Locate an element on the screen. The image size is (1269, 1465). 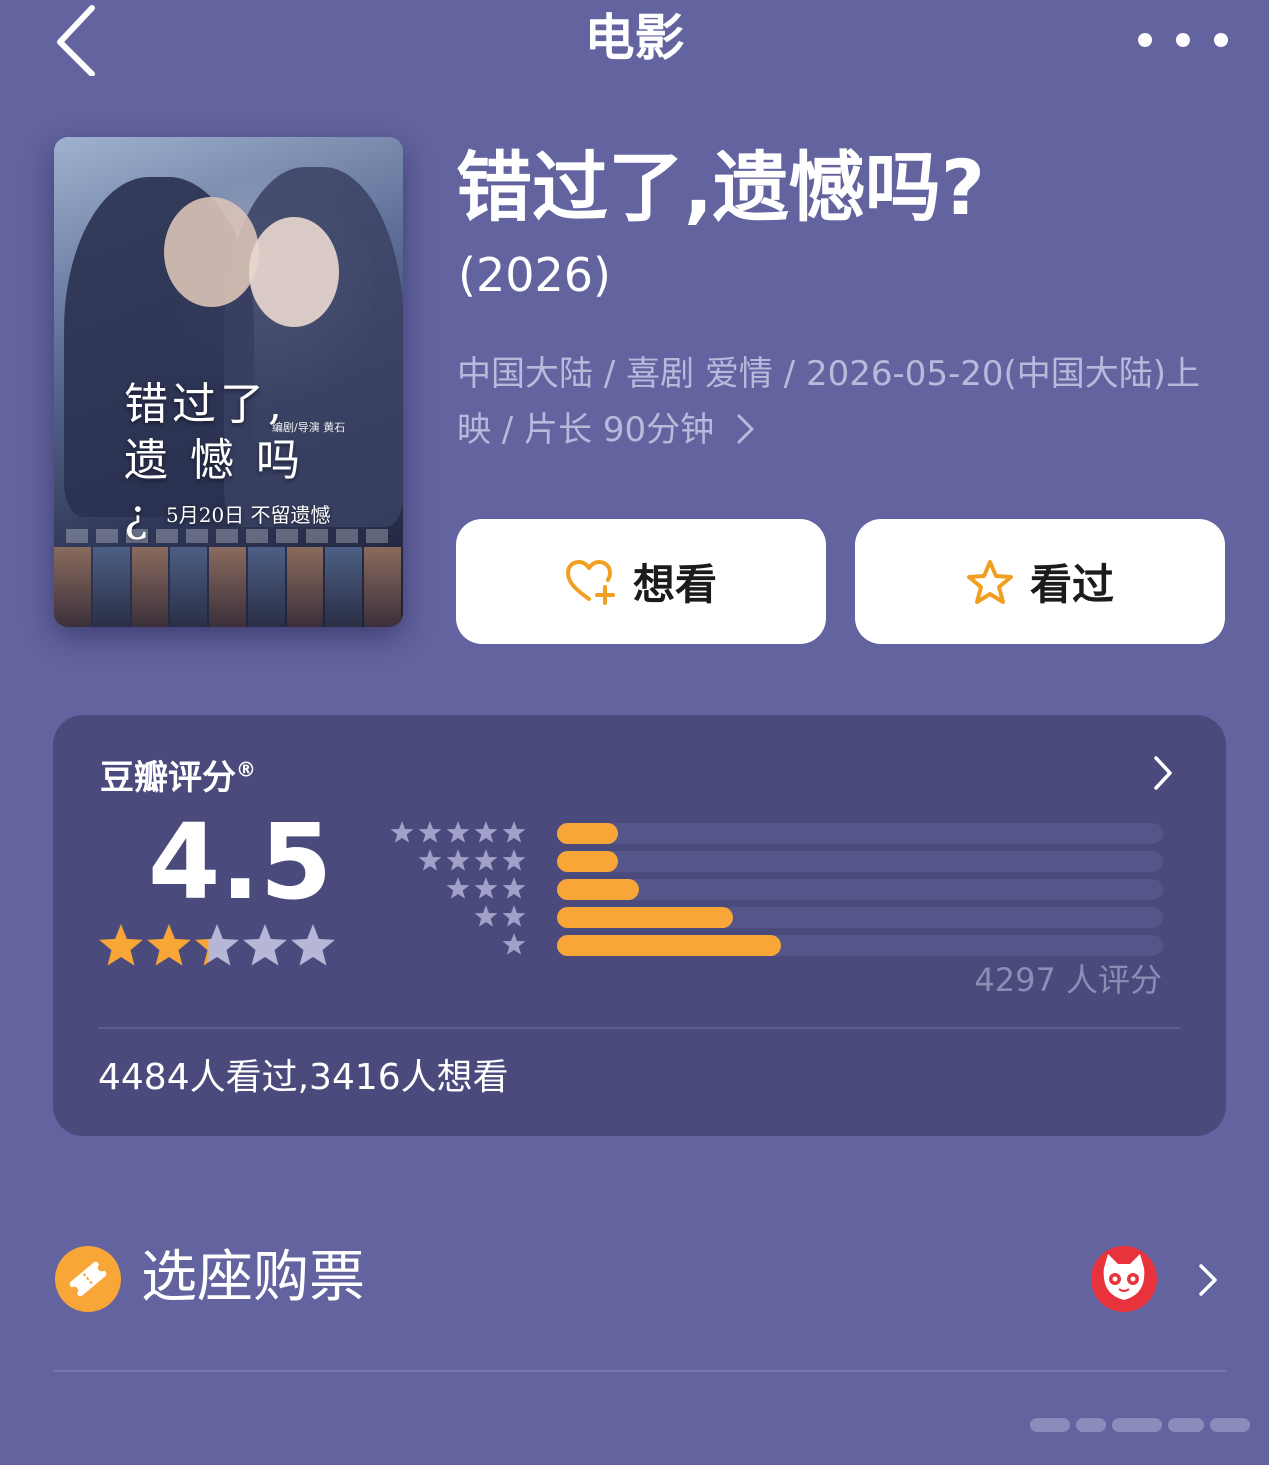
heart-plus-icon is located at coordinates (590, 582).